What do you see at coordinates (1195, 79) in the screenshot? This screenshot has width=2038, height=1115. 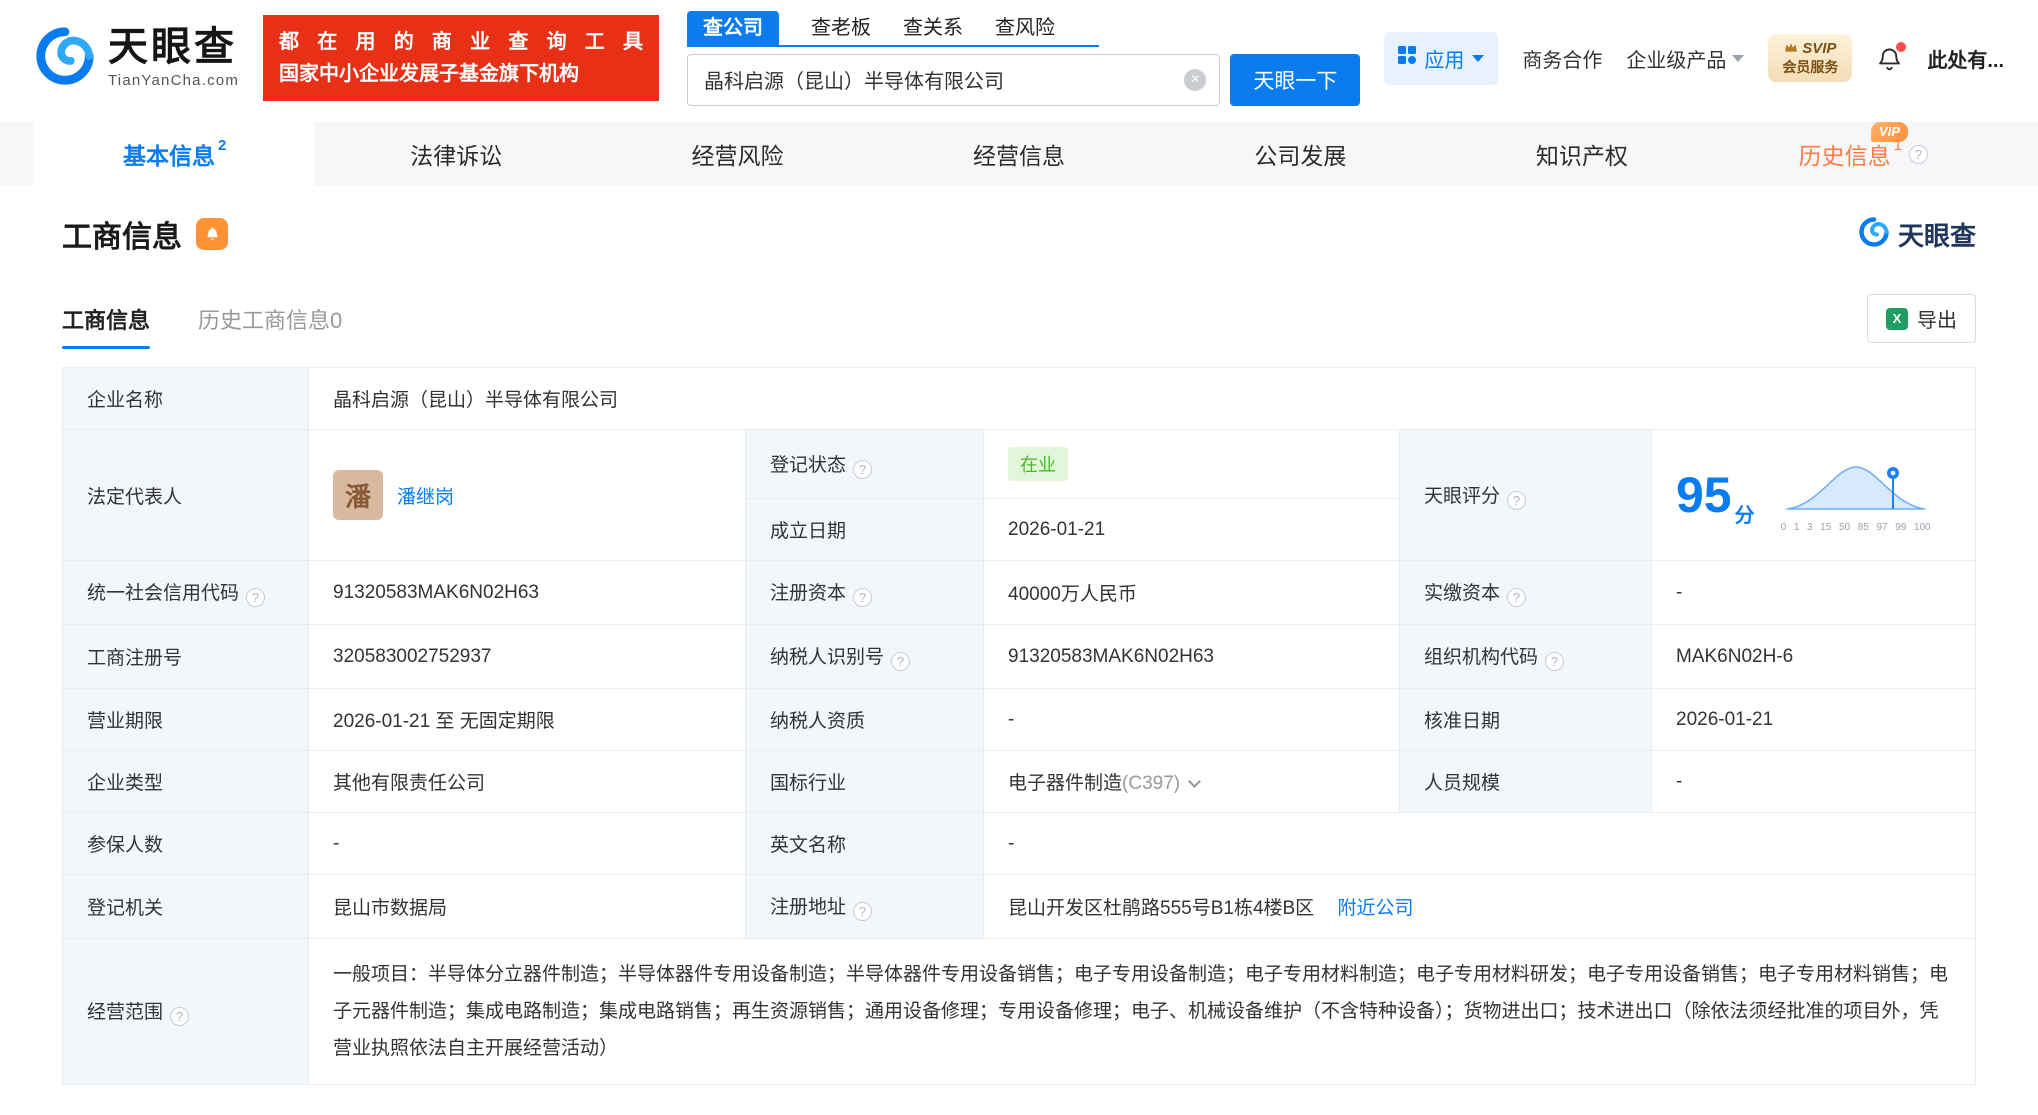 I see `clear-icon: ×` at bounding box center [1195, 79].